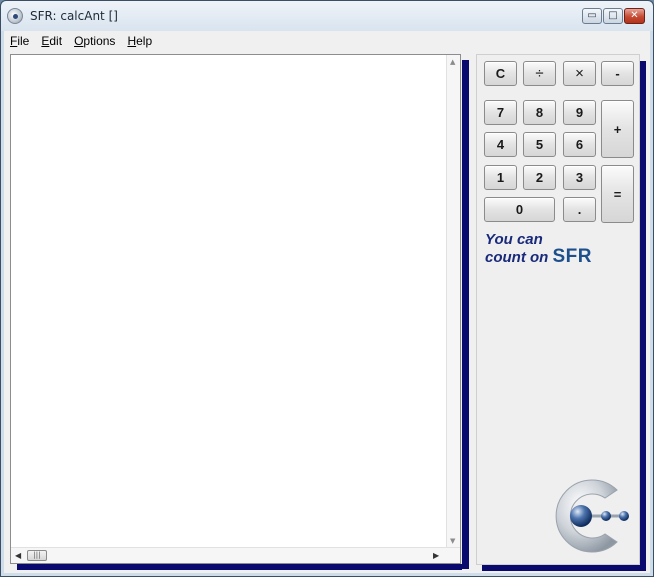 The height and width of the screenshot is (577, 654). What do you see at coordinates (436, 555) in the screenshot?
I see `scroll-right-icon: ▶` at bounding box center [436, 555].